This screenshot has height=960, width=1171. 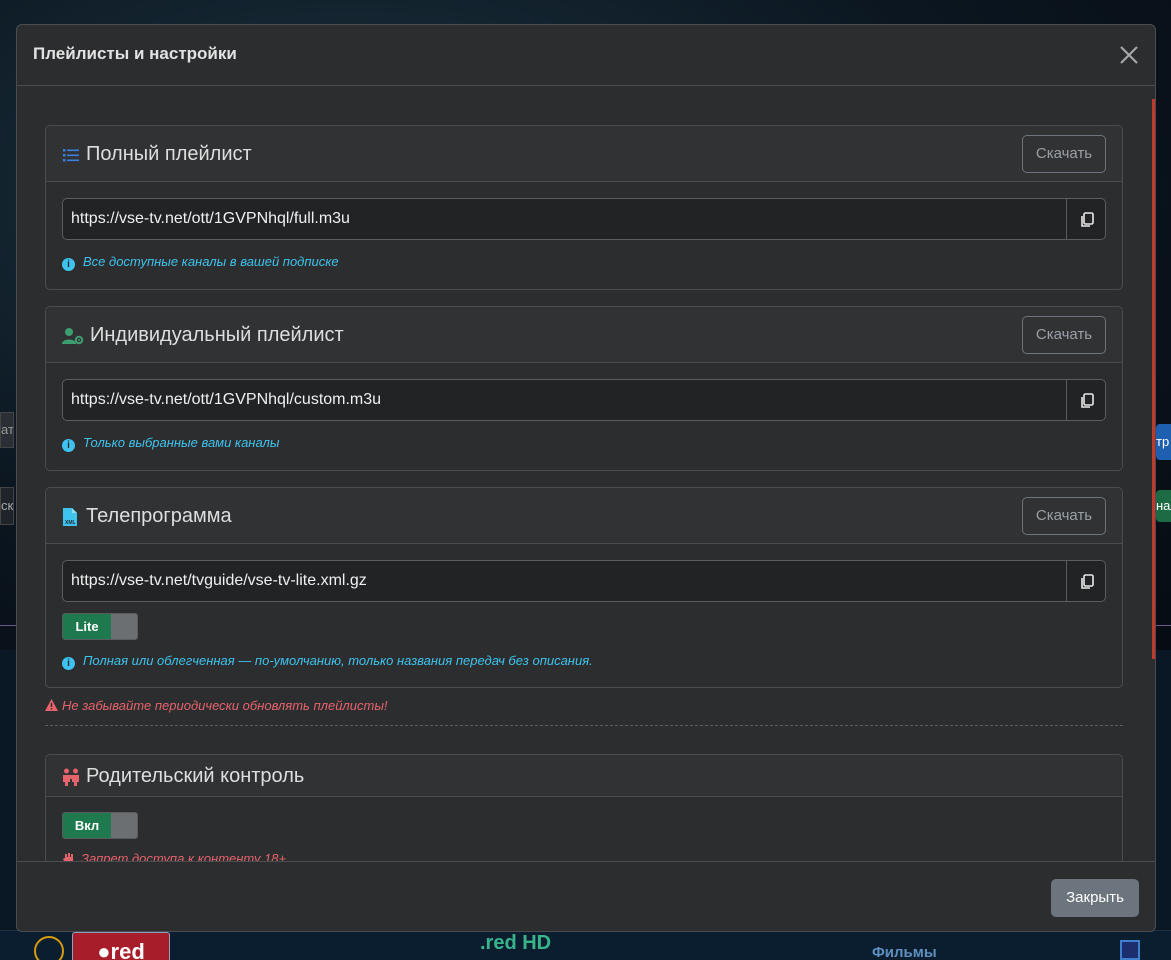 I want to click on download-custom-button: Скачать, so click(x=1064, y=335).